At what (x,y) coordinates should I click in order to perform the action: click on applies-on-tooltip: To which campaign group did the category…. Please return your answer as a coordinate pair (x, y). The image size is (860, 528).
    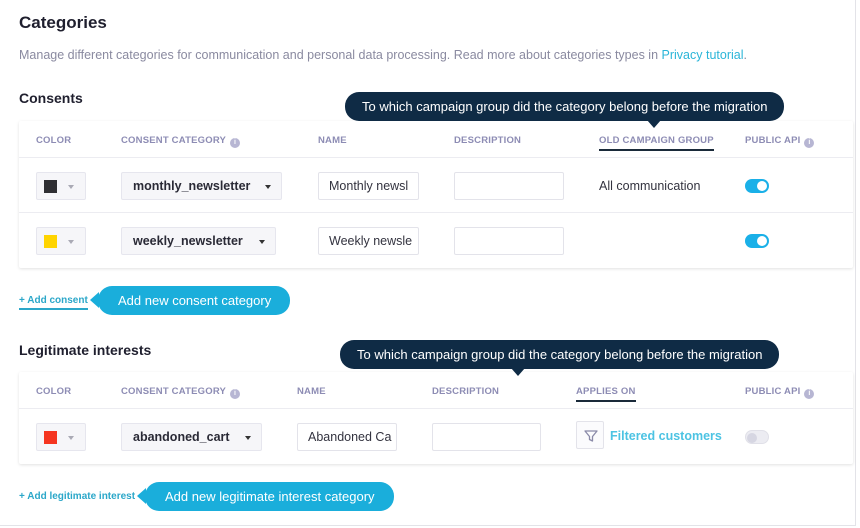
    Looking at the image, I should click on (560, 358).